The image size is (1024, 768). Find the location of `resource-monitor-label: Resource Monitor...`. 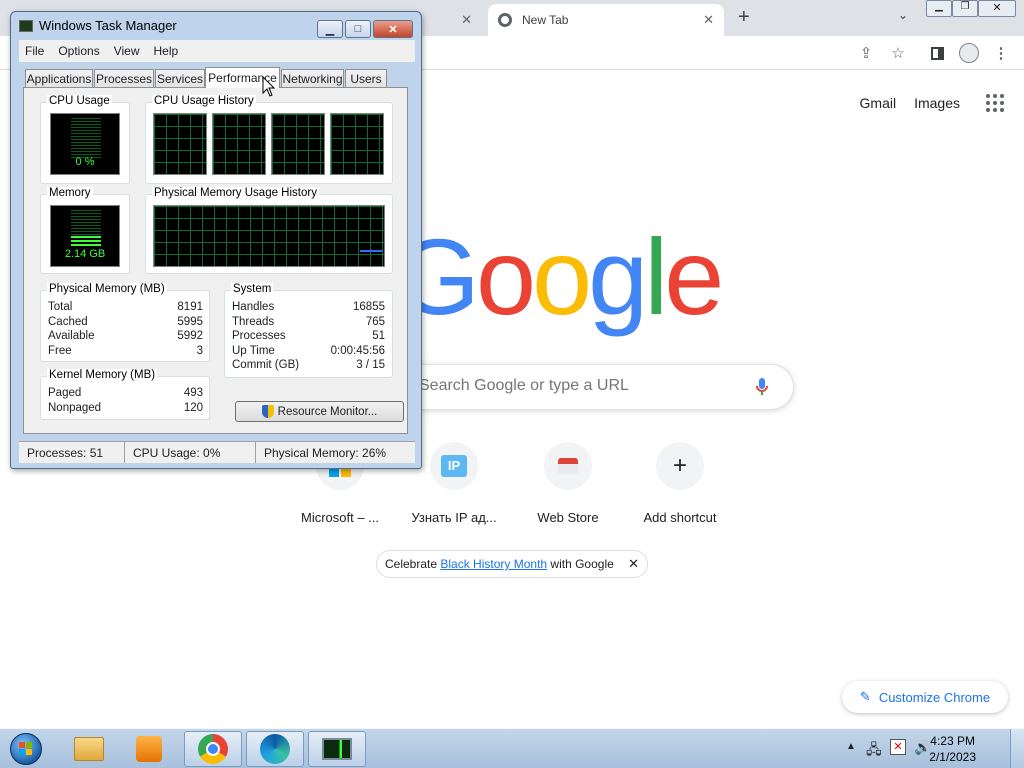

resource-monitor-label: Resource Monitor... is located at coordinates (327, 411).